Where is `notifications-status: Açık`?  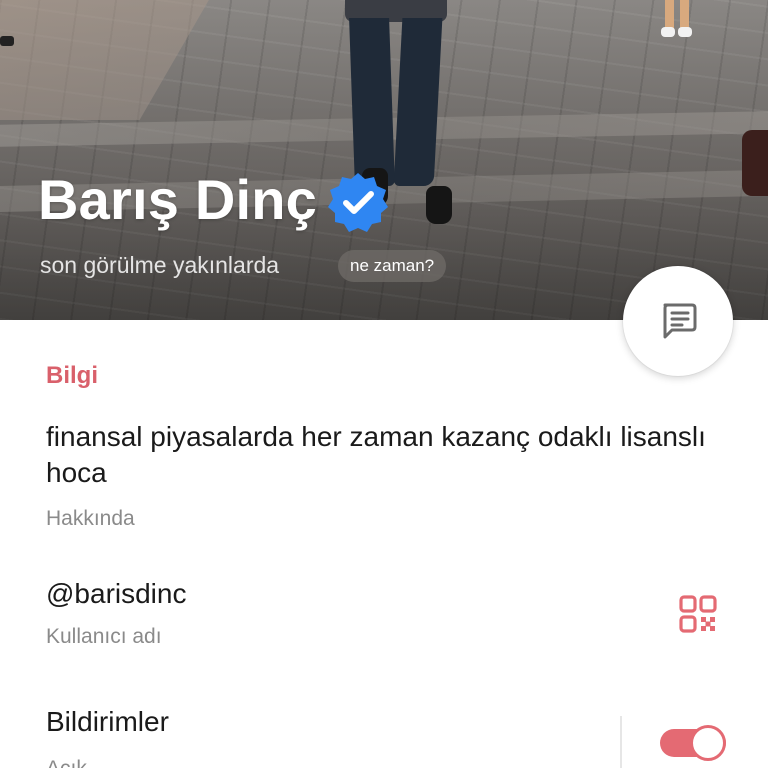 notifications-status: Açık is located at coordinates (66, 762).